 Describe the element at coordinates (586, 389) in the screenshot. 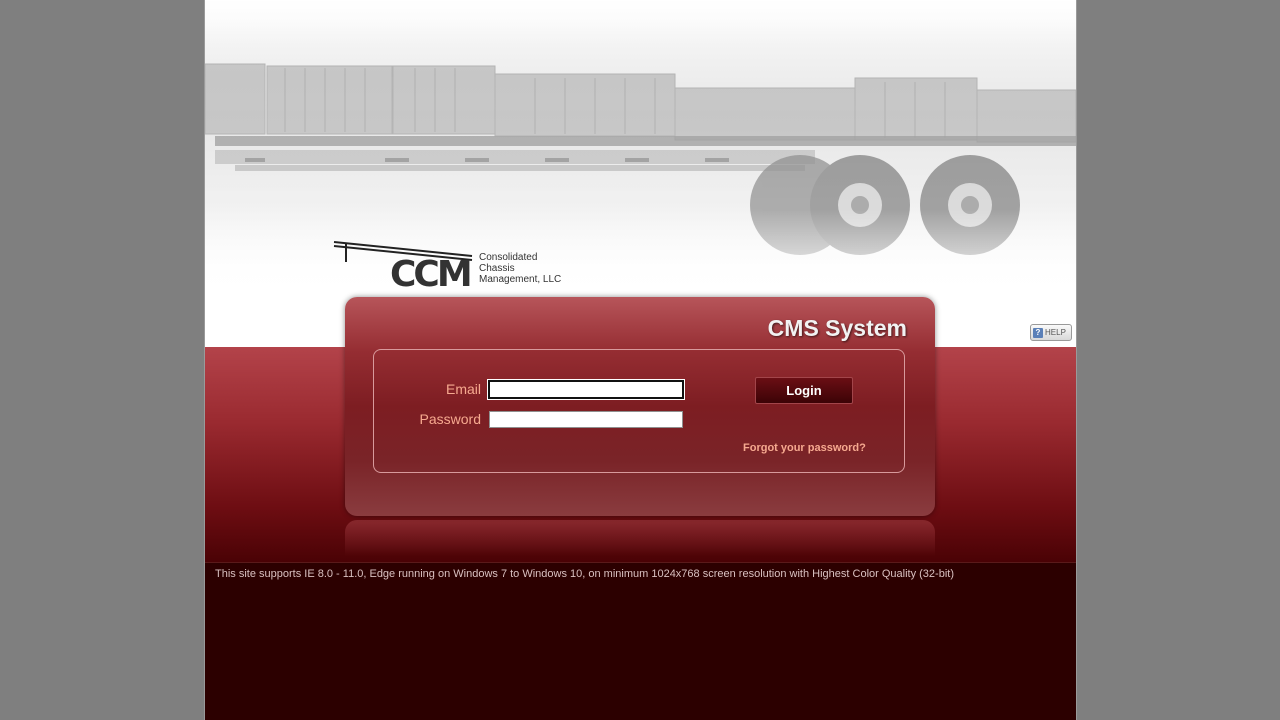

I see `email-field` at that location.